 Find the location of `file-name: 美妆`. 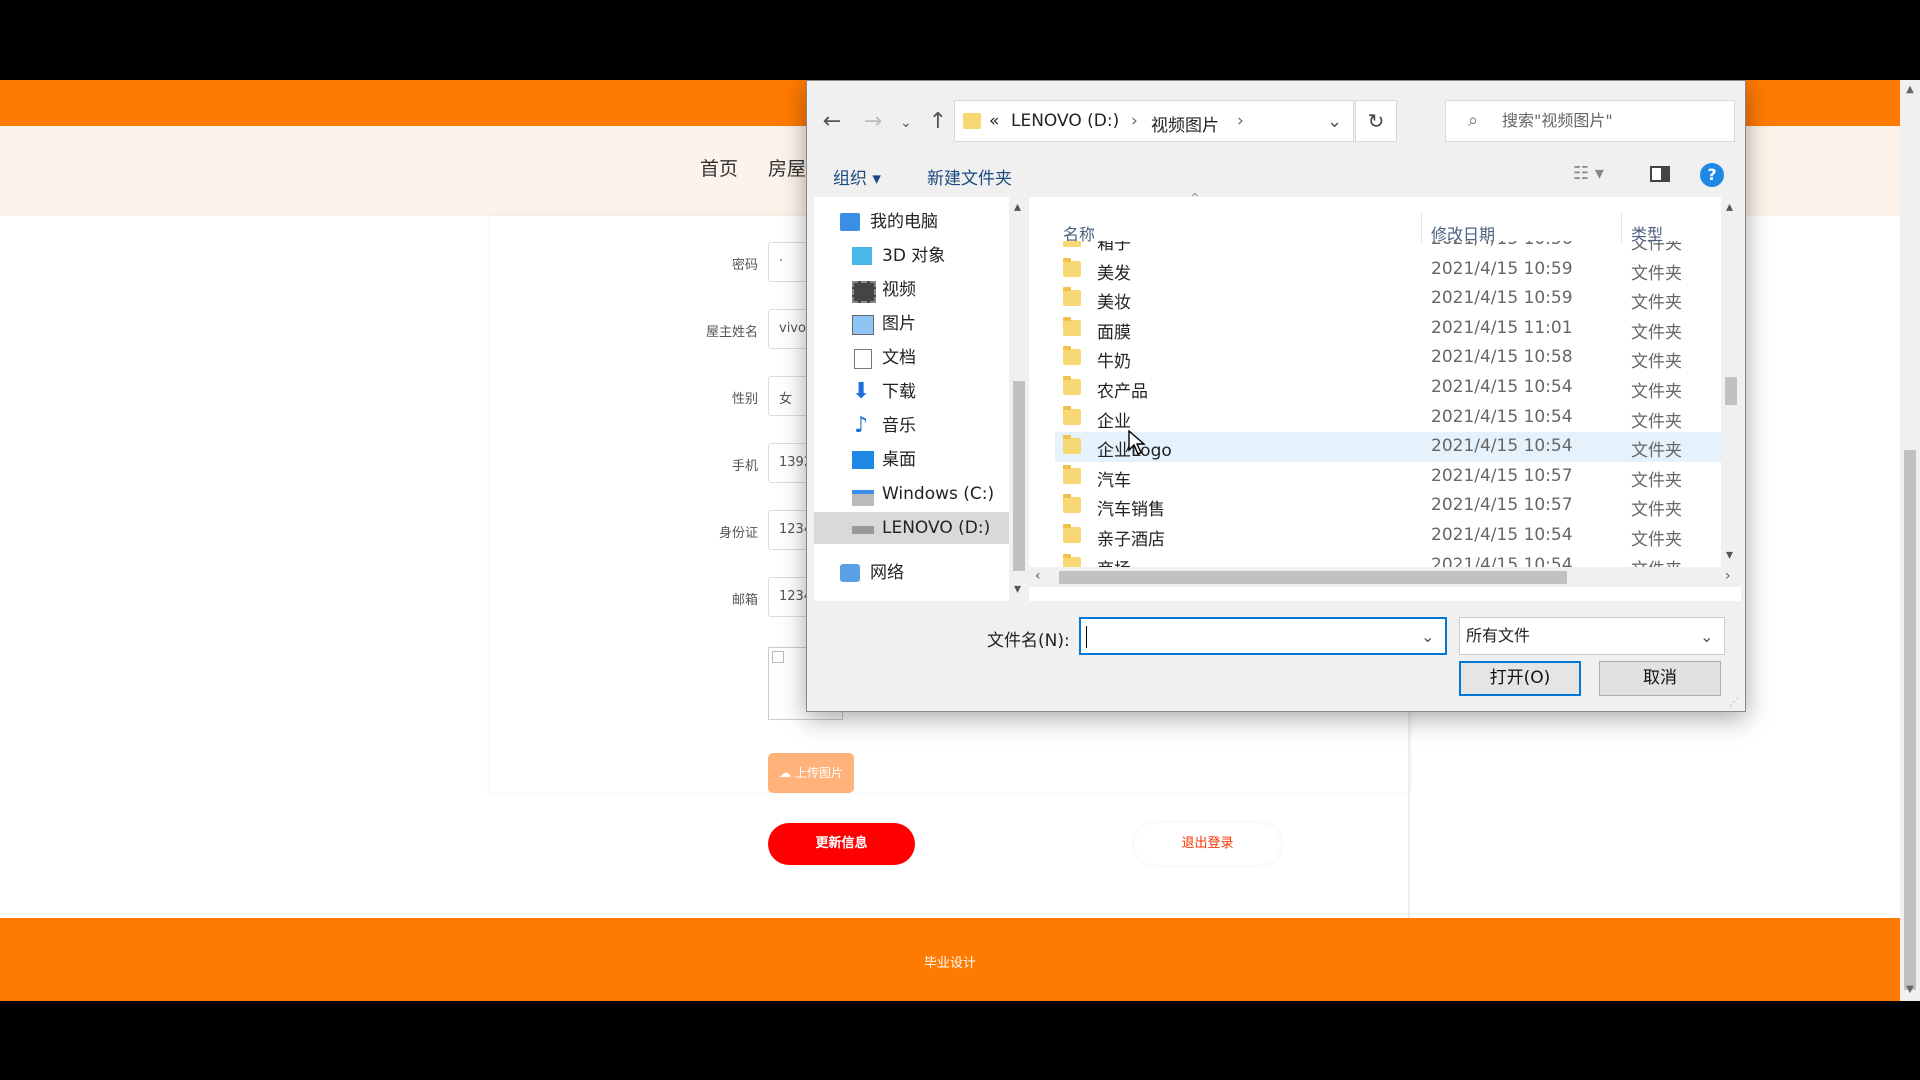

file-name: 美妆 is located at coordinates (1114, 303).